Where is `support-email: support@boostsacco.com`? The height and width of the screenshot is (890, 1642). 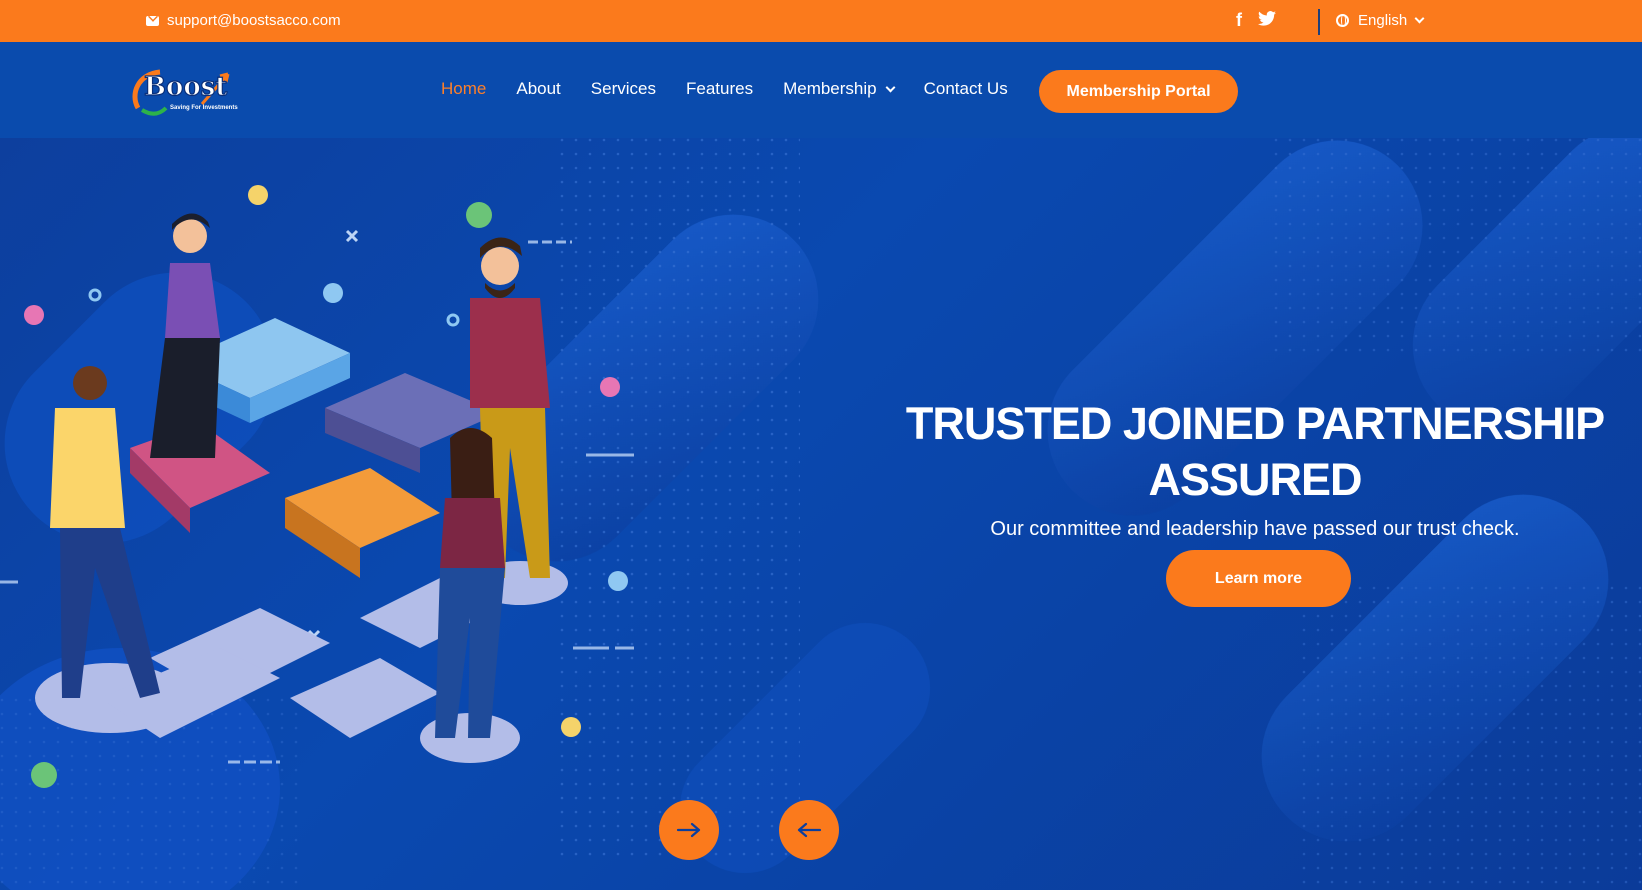
support-email: support@boostsacco.com is located at coordinates (243, 20).